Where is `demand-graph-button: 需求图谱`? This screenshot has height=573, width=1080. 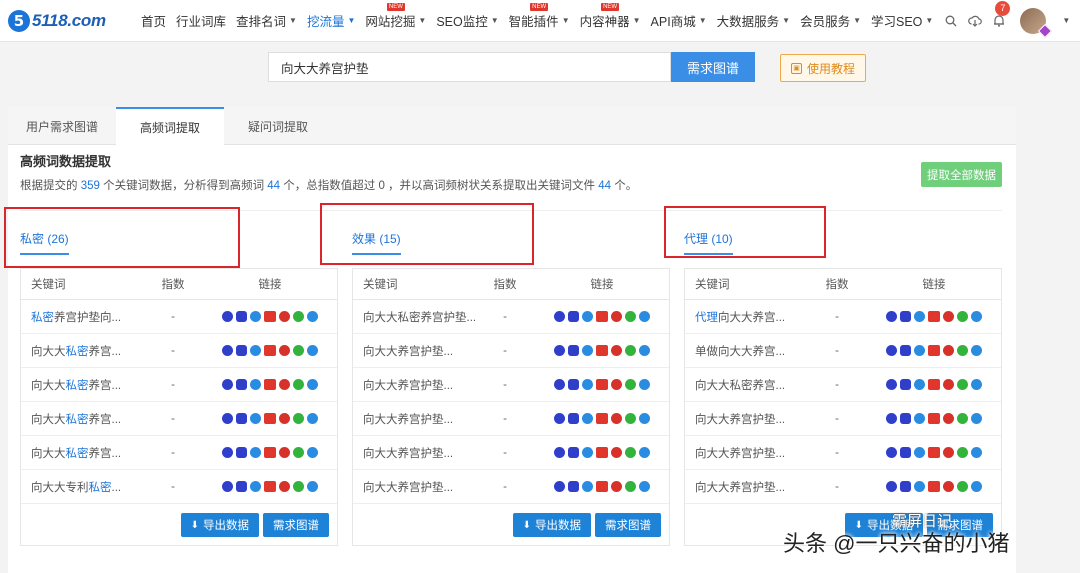 demand-graph-button: 需求图谱 is located at coordinates (296, 525).